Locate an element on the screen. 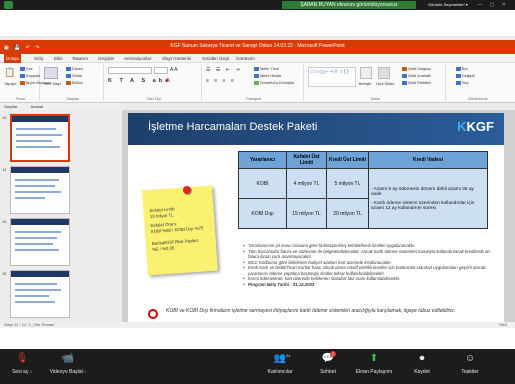 The width and height of the screenshot is (515, 384). muted-mic-icon: 🎙 is located at coordinates (22, 358).